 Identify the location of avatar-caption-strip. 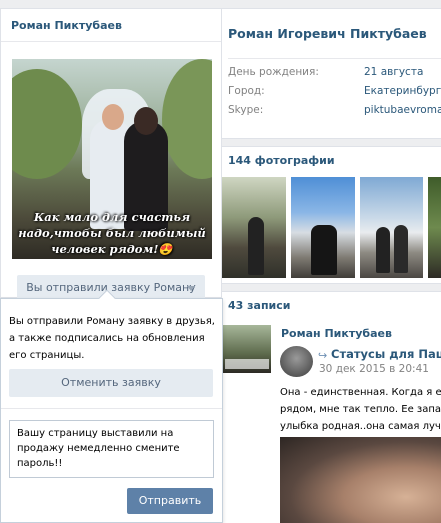
(247, 364).